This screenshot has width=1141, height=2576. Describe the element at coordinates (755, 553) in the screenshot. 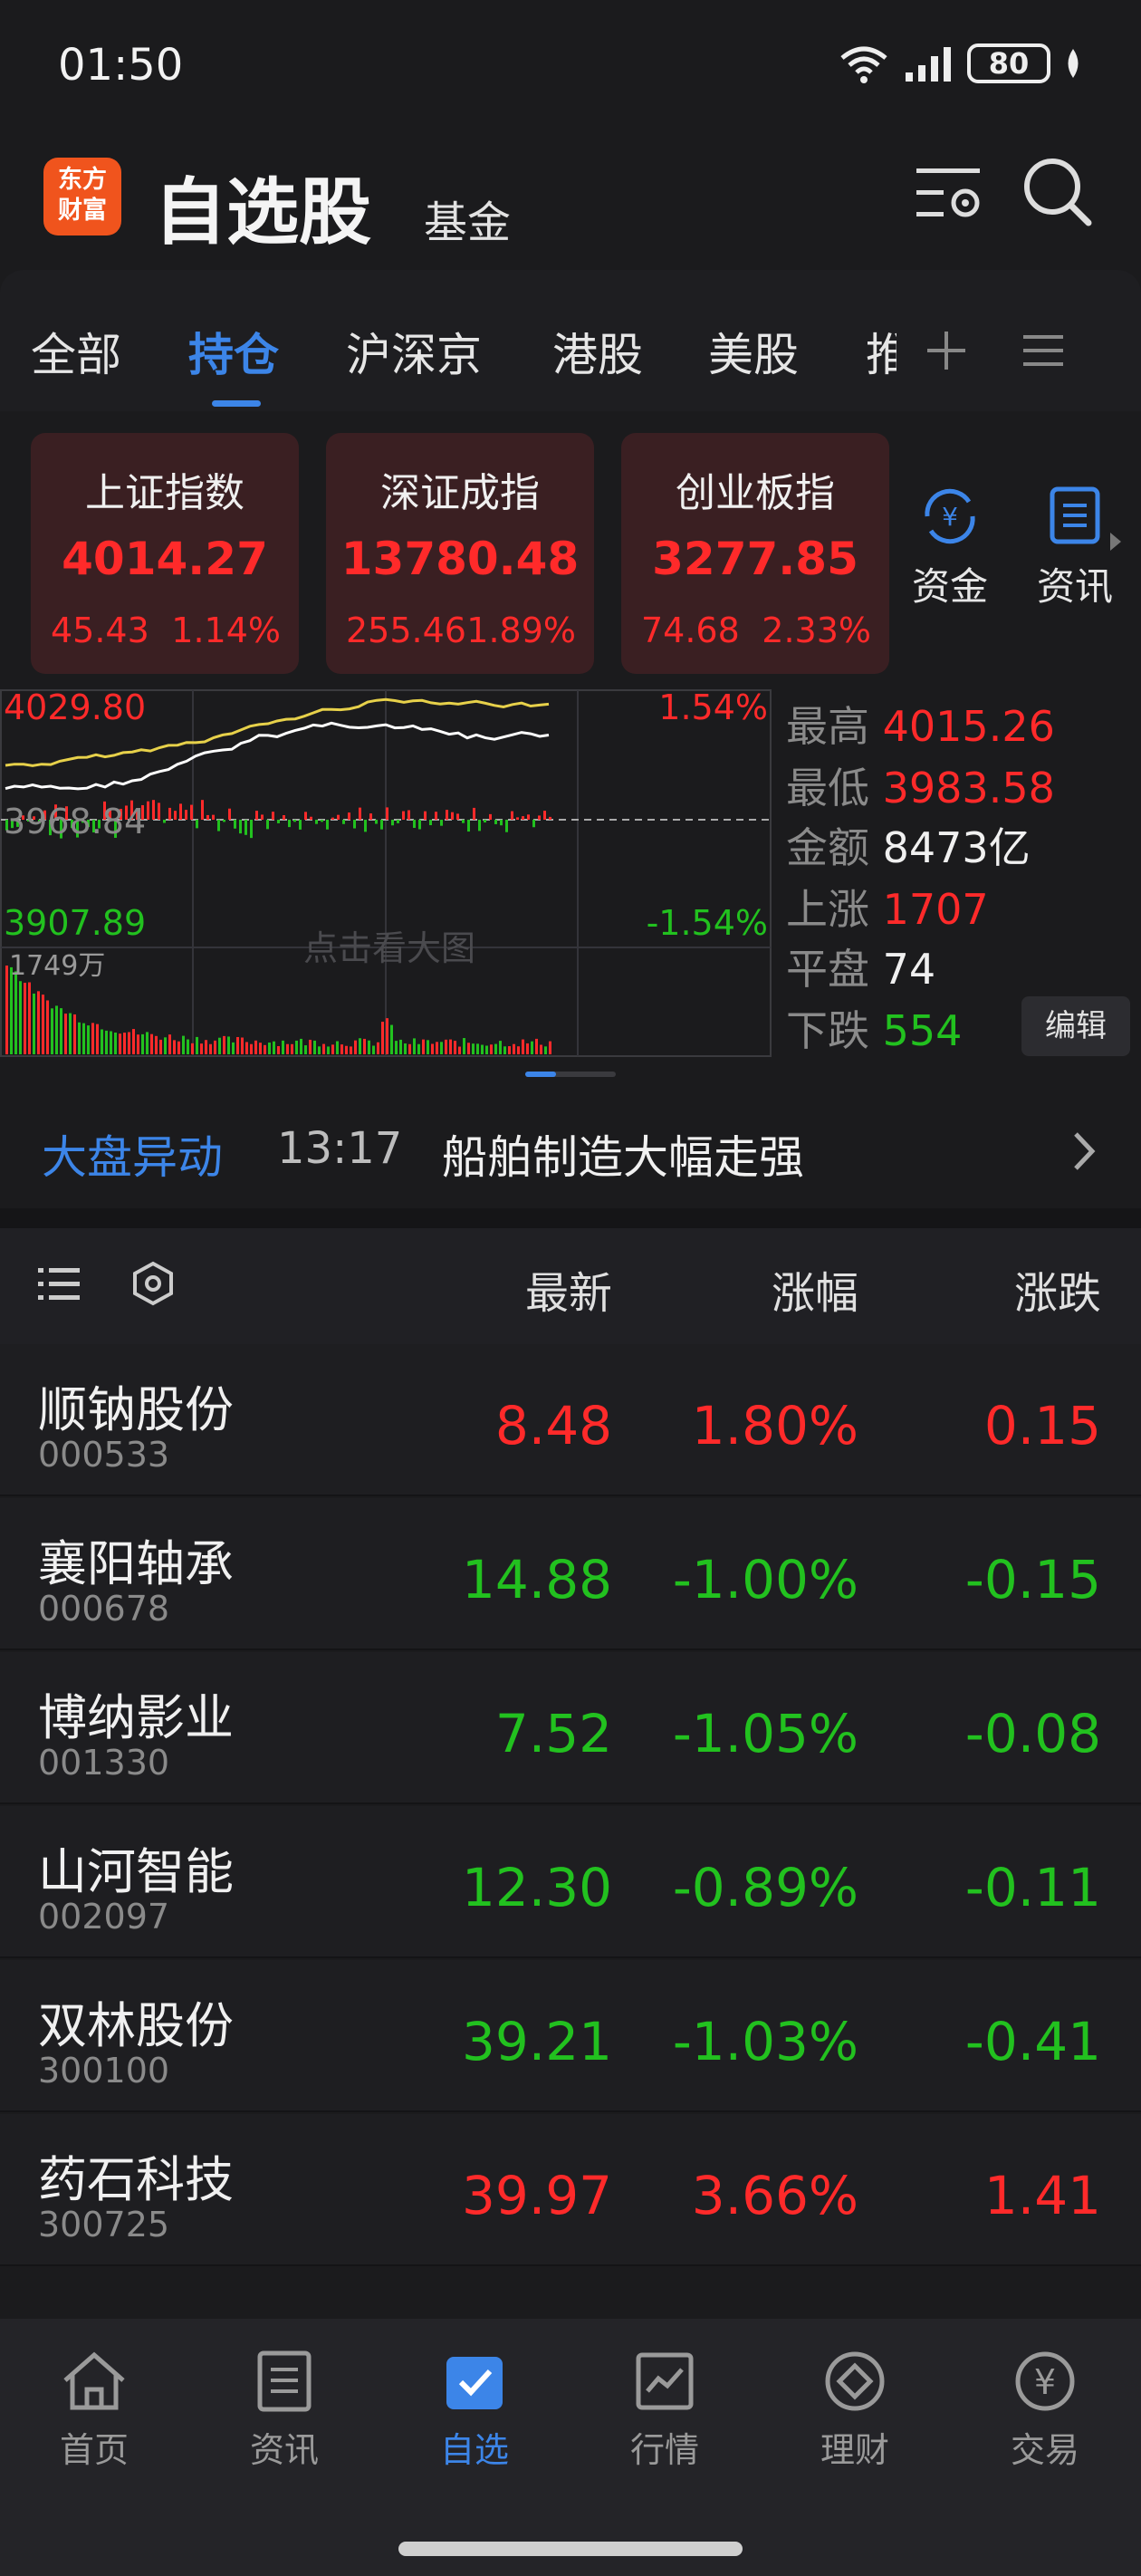

I see `index-card-cyb: 创业板指 3277.85 74.68 2.33%` at that location.